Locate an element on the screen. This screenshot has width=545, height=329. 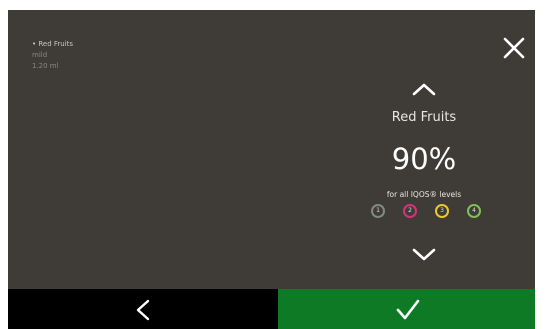
level-indicators: 1 2 3 4 is located at coordinates (426, 214).